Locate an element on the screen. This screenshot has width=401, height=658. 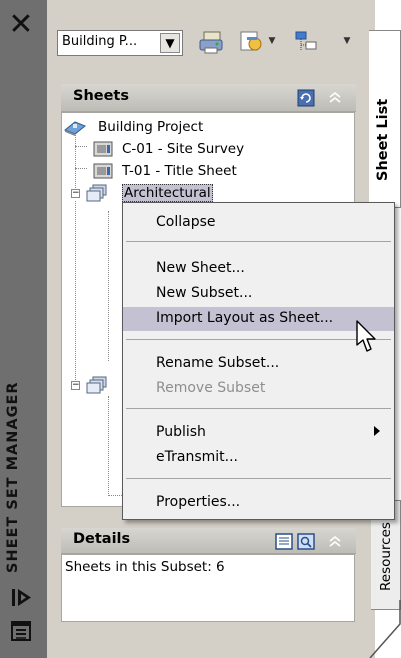
selections-dropdown-icon: ▼ is located at coordinates (272, 41).